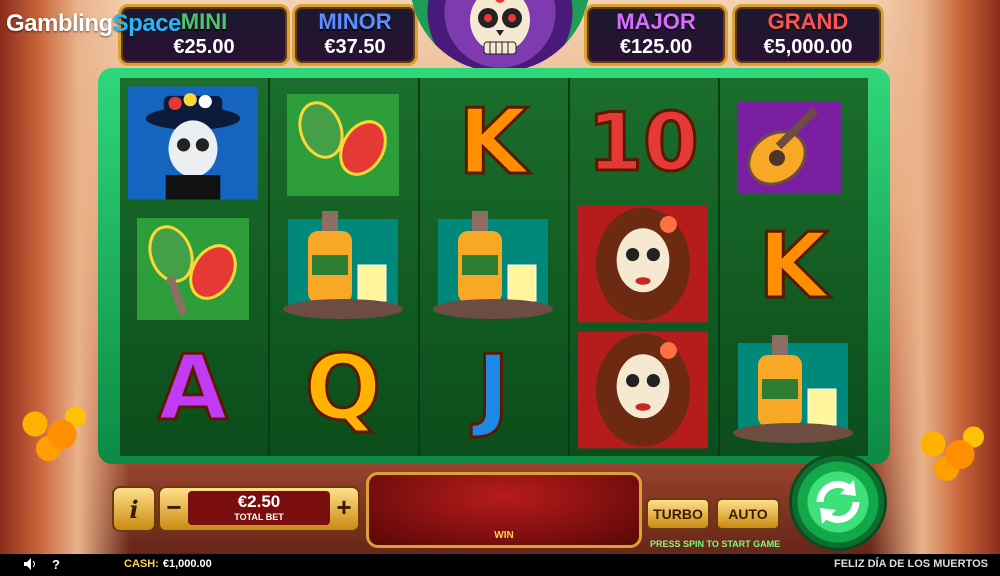  What do you see at coordinates (504, 510) in the screenshot?
I see `win-display: WIN` at bounding box center [504, 510].